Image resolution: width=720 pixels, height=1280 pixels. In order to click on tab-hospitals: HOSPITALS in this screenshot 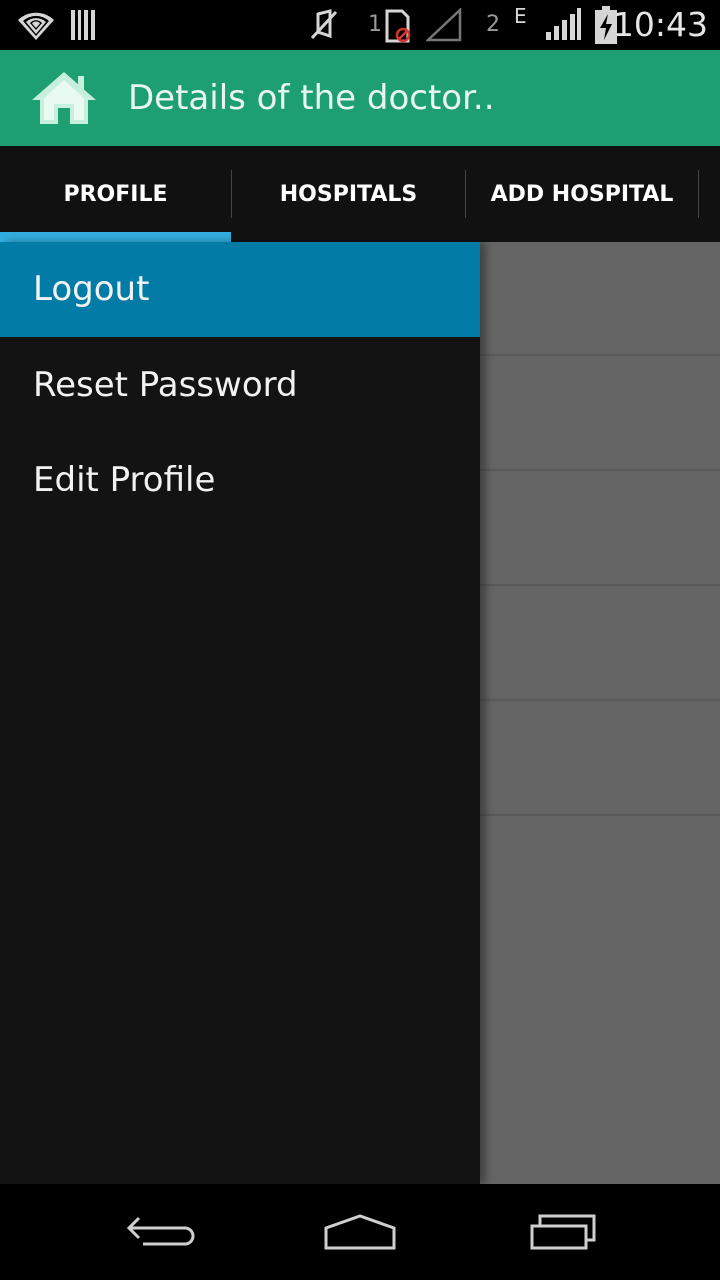, I will do `click(348, 194)`.